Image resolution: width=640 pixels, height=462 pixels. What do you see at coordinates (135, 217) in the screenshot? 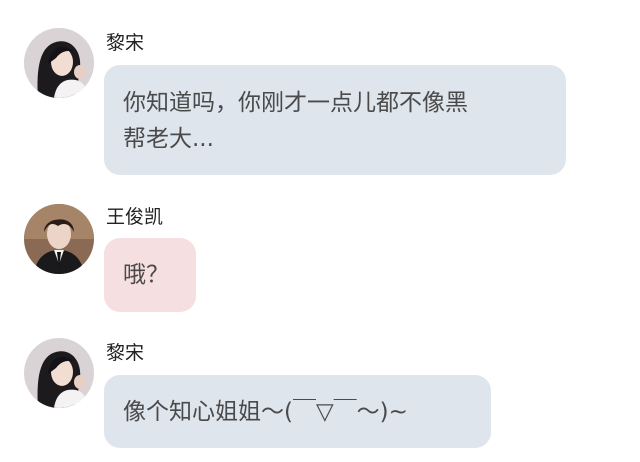
I see `sender-name: 王俊凯` at bounding box center [135, 217].